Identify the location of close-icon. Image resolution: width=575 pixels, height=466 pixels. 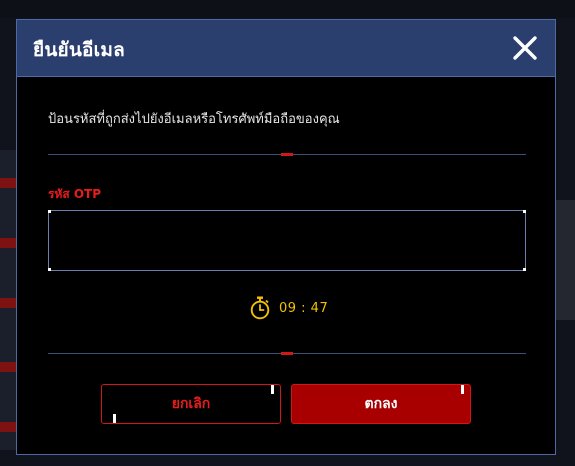
(525, 48).